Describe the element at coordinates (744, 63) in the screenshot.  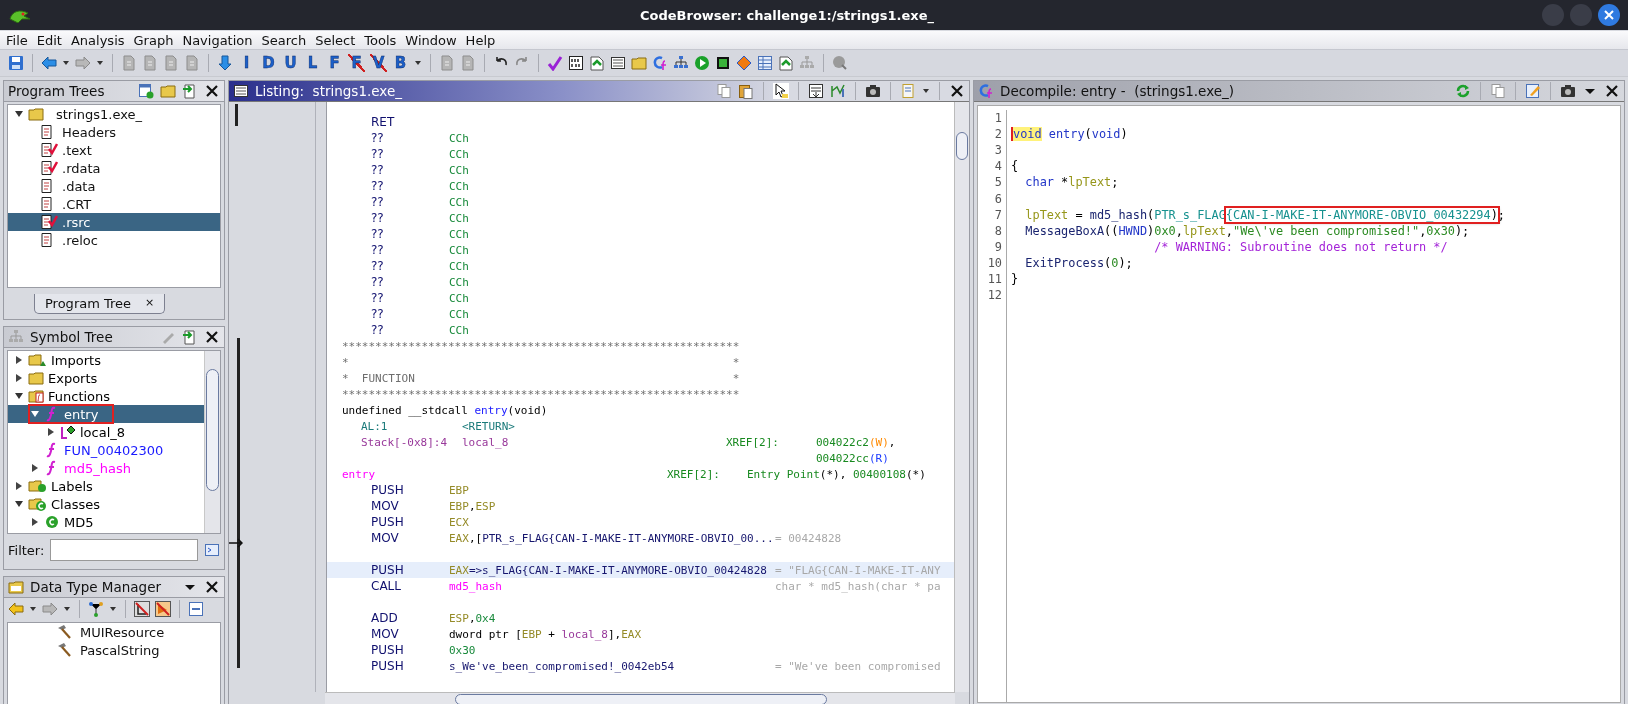
I see `diamond-icon` at that location.